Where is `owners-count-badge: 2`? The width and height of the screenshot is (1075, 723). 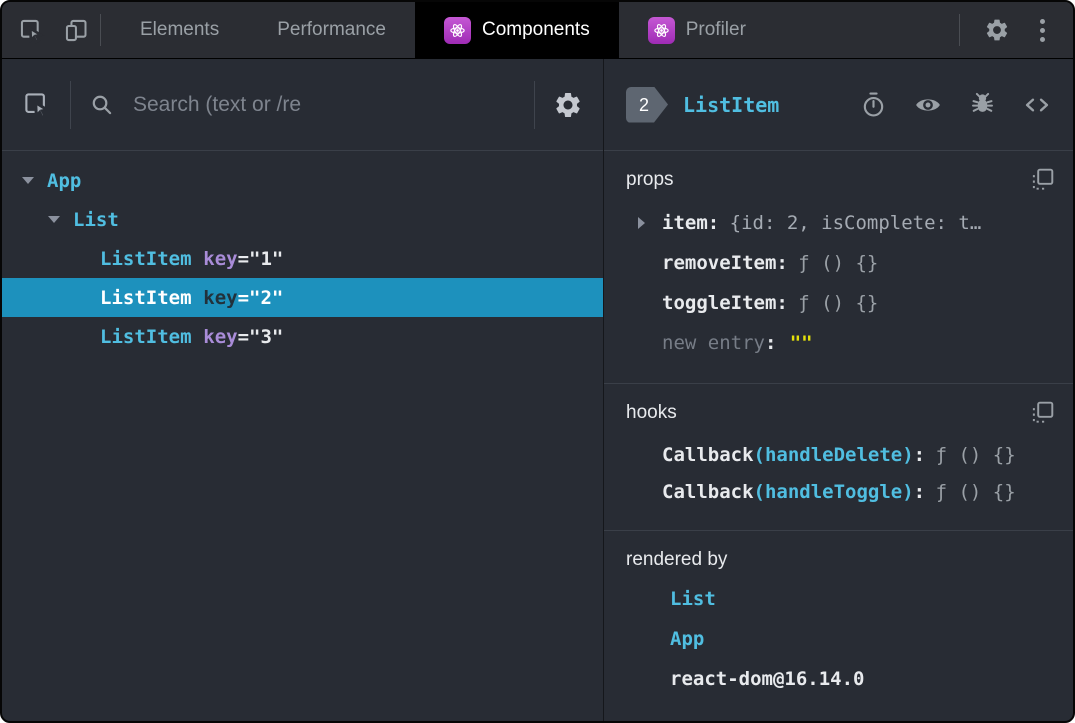 owners-count-badge: 2 is located at coordinates (647, 105).